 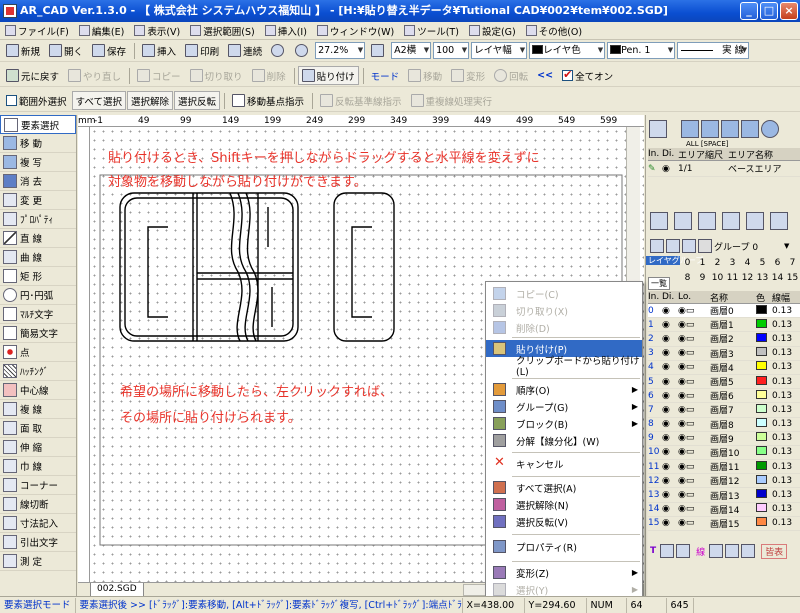 What do you see at coordinates (724, 354) in the screenshot?
I see `layer-row: 3 ◉ ◉▭ 画層3 0.13` at bounding box center [724, 354].